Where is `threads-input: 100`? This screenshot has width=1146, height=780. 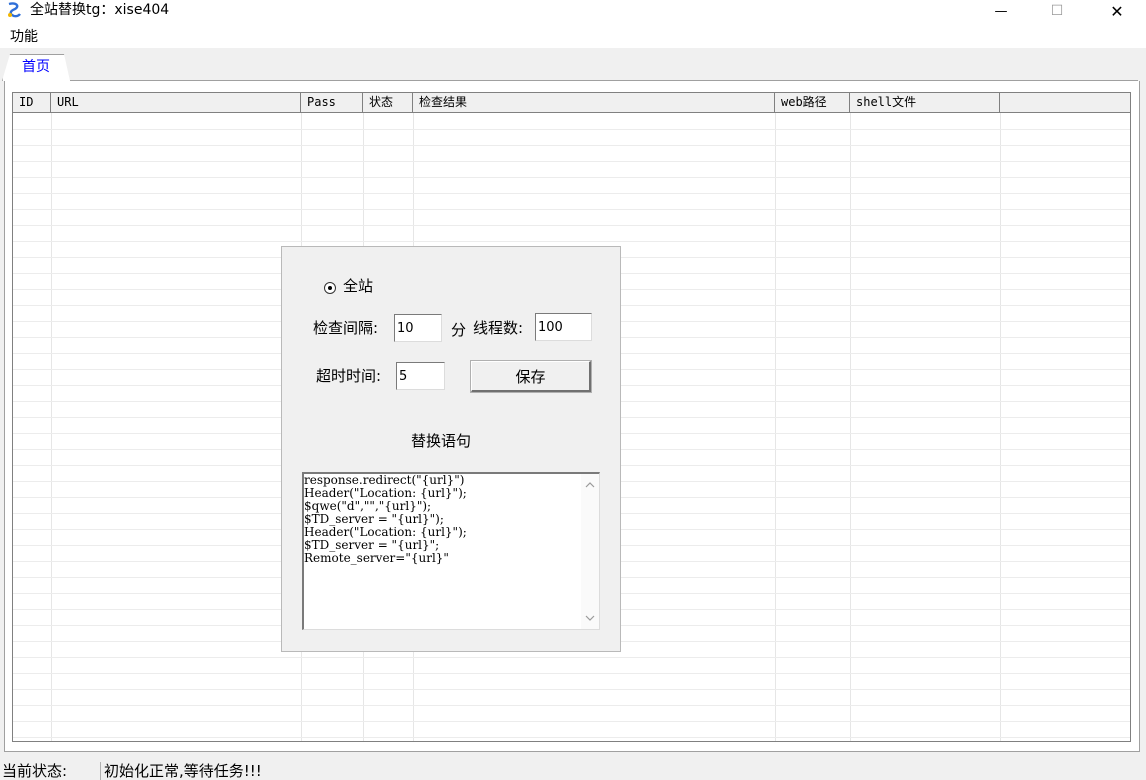 threads-input: 100 is located at coordinates (563, 327).